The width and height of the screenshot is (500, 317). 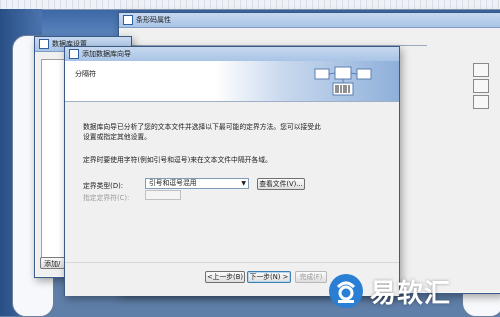 I want to click on wizard-step-title: 分隔符, so click(x=85, y=74).